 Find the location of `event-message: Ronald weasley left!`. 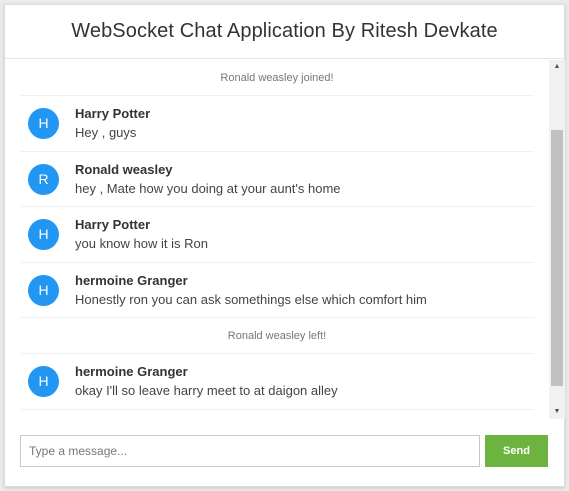

event-message: Ronald weasley left! is located at coordinates (277, 336).